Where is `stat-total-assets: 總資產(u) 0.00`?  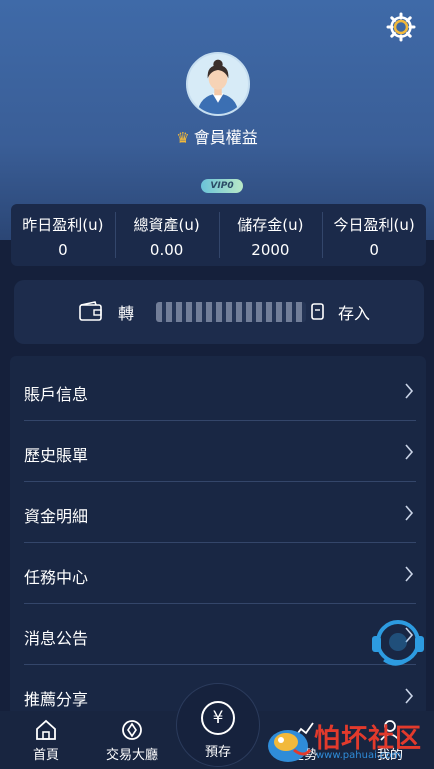
stat-total-assets: 總資產(u) 0.00 is located at coordinates (166, 235).